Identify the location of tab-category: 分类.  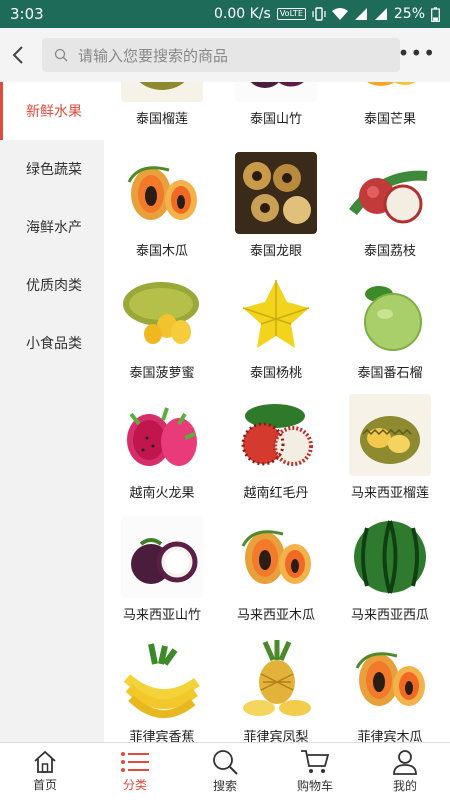
(135, 771).